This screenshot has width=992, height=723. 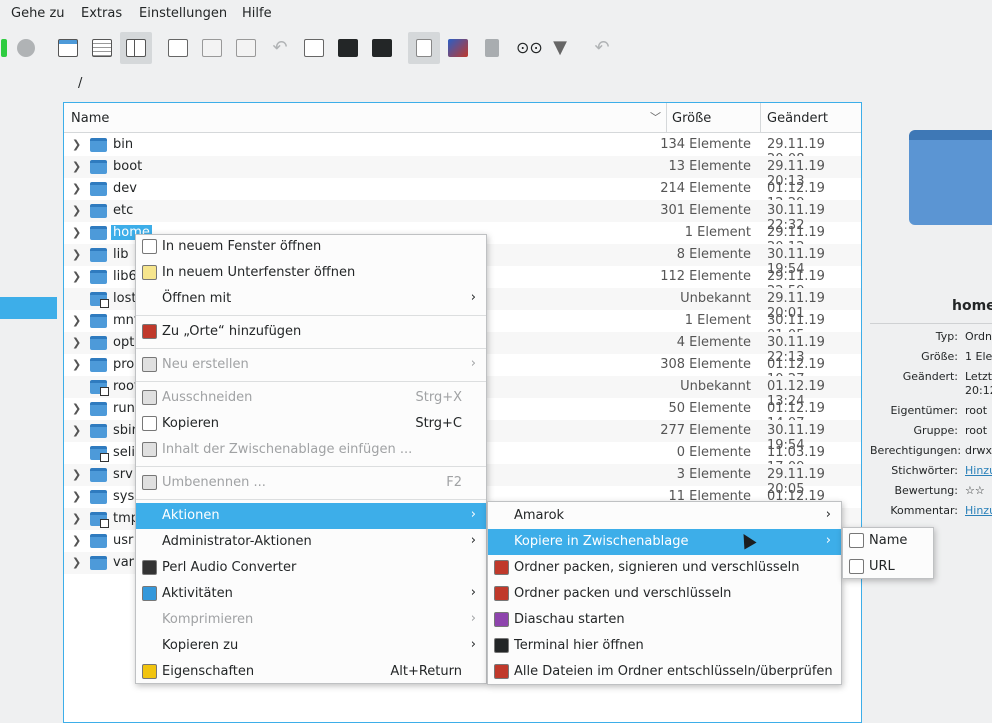 I want to click on menu-item-eigenschaften: Eigenschaften Alt+Return, so click(x=311, y=672).